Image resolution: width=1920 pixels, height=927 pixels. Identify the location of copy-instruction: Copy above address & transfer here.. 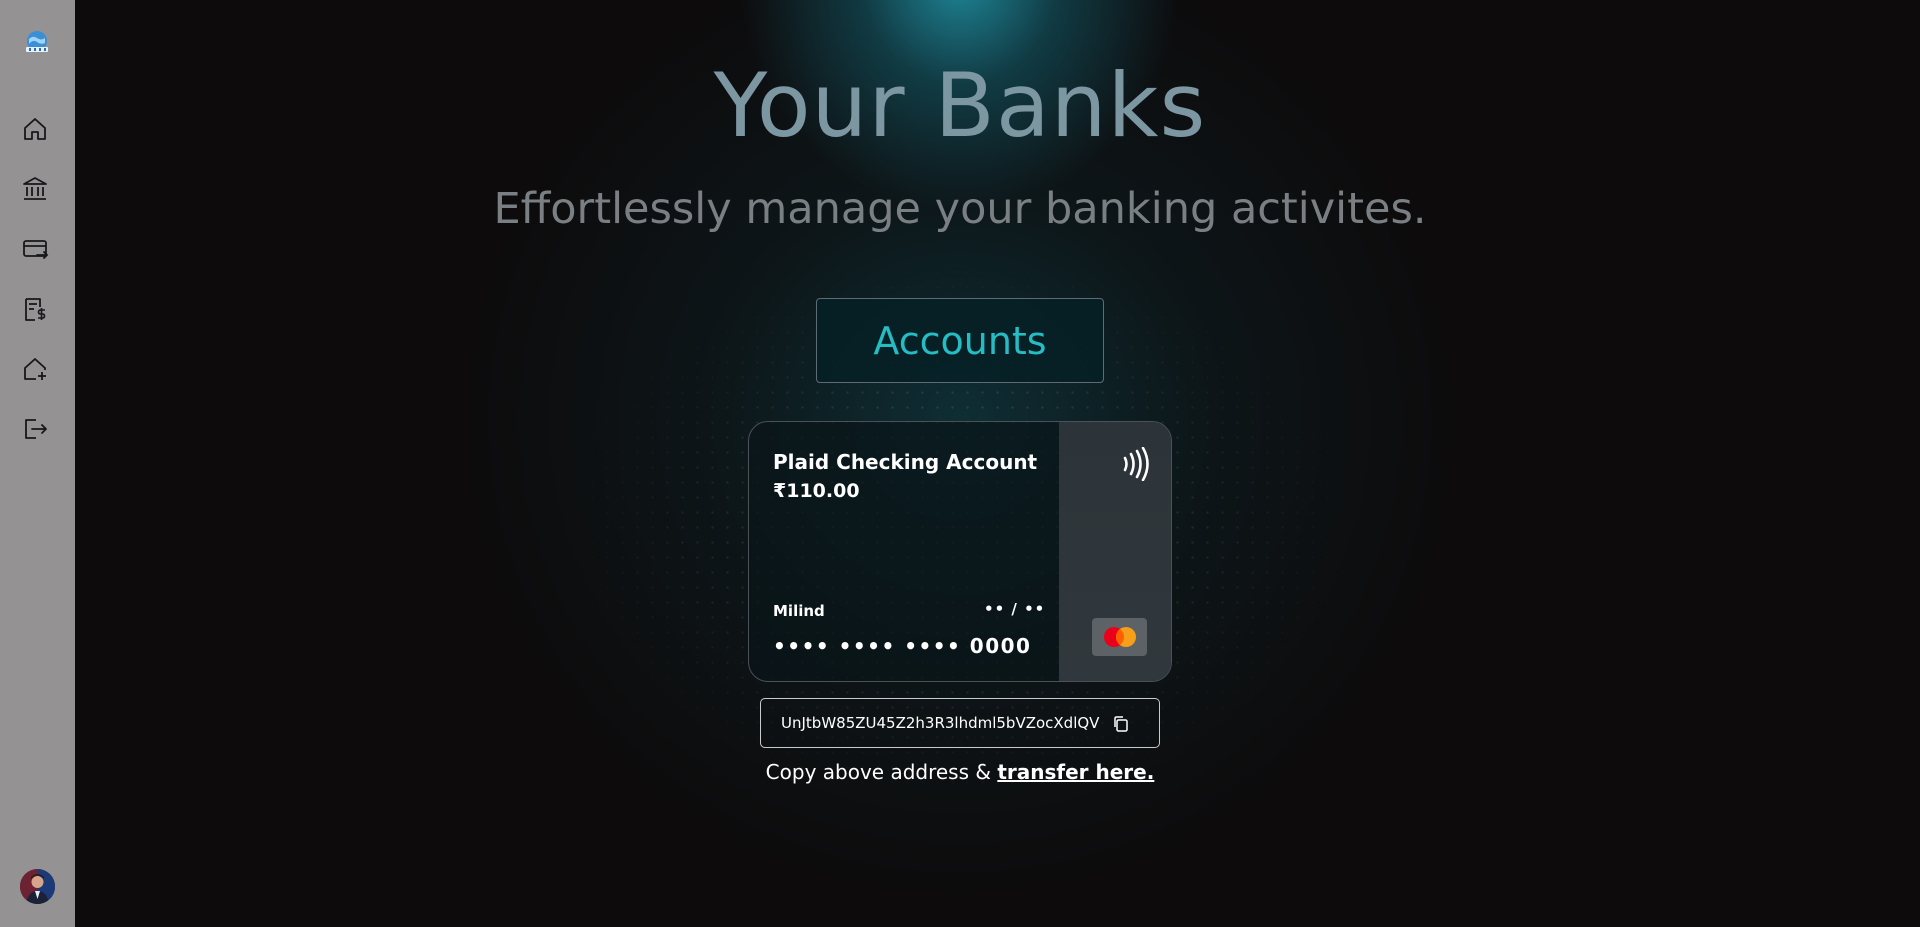
(960, 772).